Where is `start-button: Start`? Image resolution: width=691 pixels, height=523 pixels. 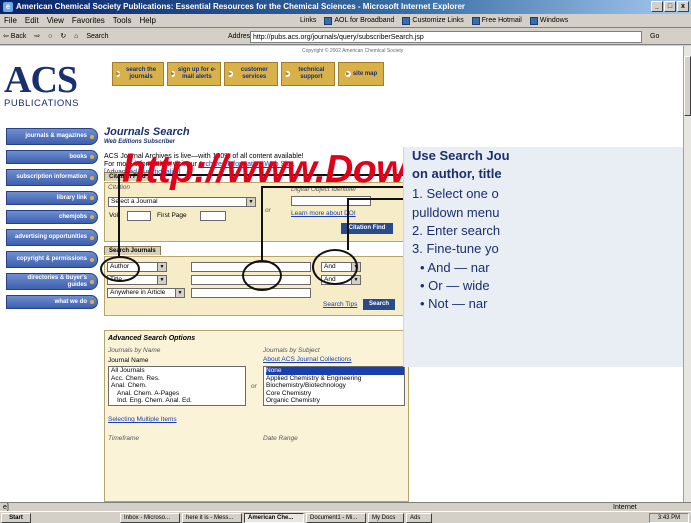 start-button: Start is located at coordinates (16, 518).